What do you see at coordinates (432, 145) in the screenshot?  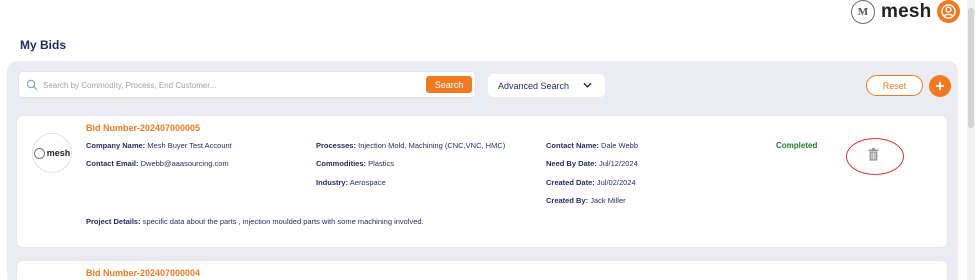 I see `processes-value: Injection Mold, Machining (CNC,VNC, HMC)` at bounding box center [432, 145].